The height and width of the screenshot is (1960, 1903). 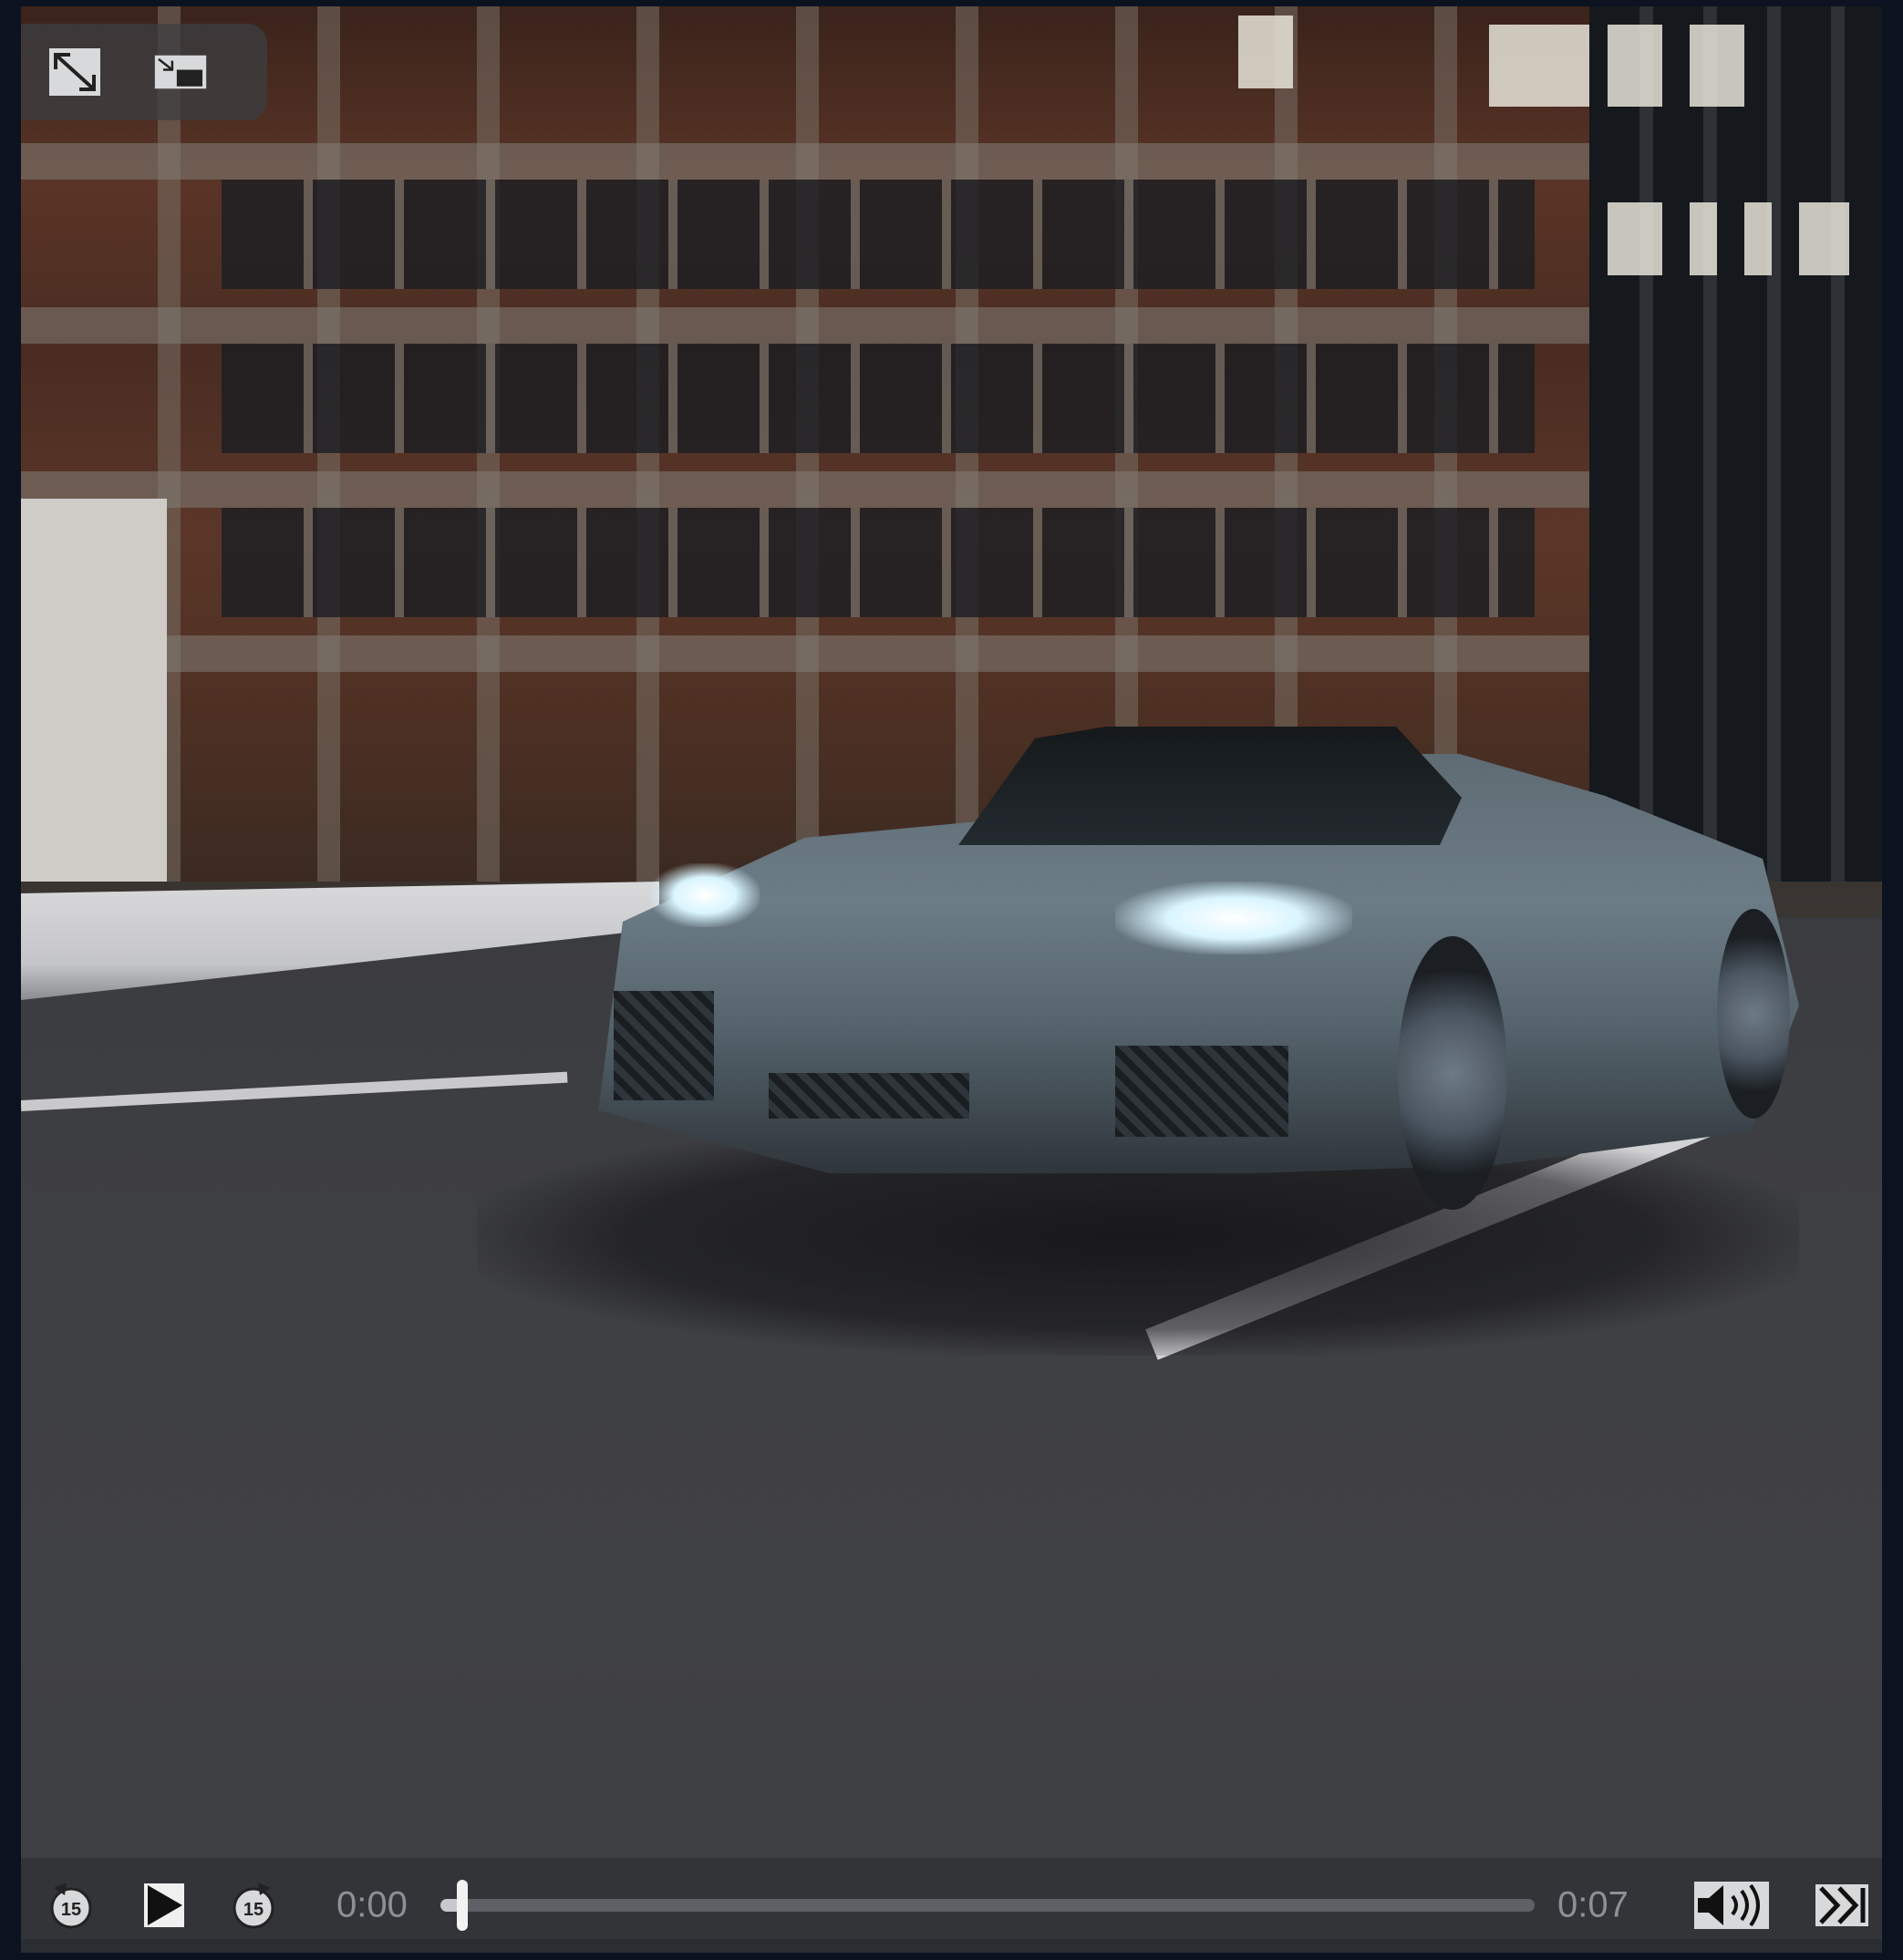 I want to click on volume-button, so click(x=1731, y=1906).